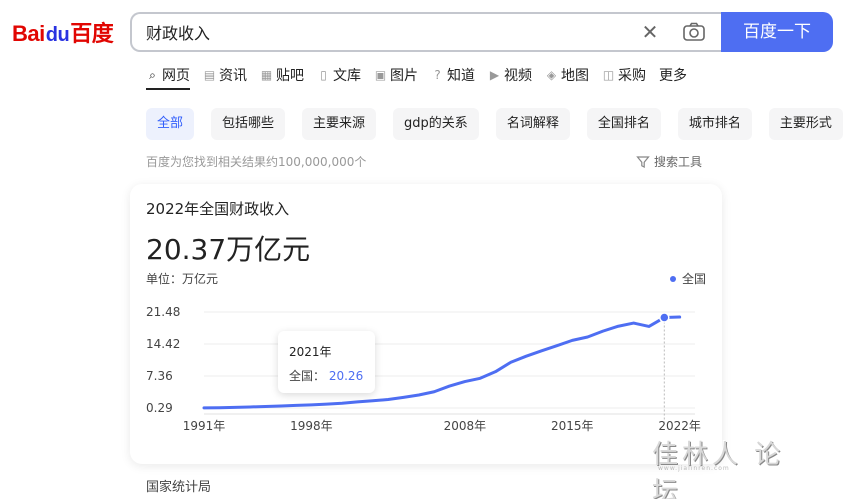 The image size is (855, 499). What do you see at coordinates (346, 376) in the screenshot?
I see `tooltip-value: 20.26` at bounding box center [346, 376].